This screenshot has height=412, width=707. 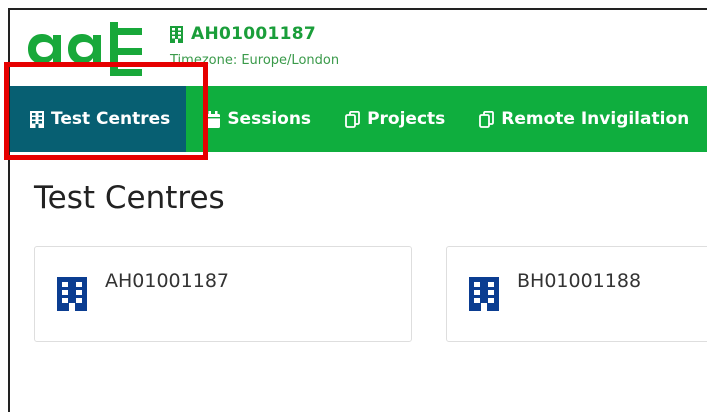 I want to click on nav-item-test-centres: Test Centres, so click(x=98, y=119).